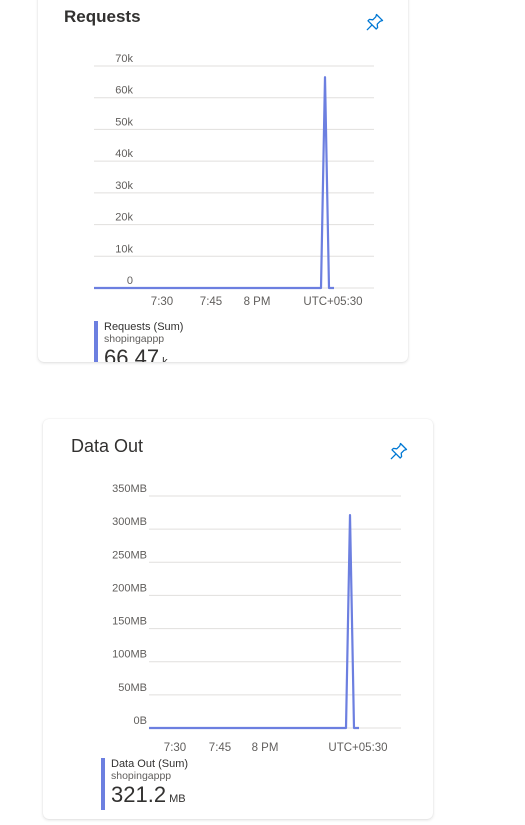  What do you see at coordinates (124, 91) in the screenshot?
I see `y-tick-label: 60k` at bounding box center [124, 91].